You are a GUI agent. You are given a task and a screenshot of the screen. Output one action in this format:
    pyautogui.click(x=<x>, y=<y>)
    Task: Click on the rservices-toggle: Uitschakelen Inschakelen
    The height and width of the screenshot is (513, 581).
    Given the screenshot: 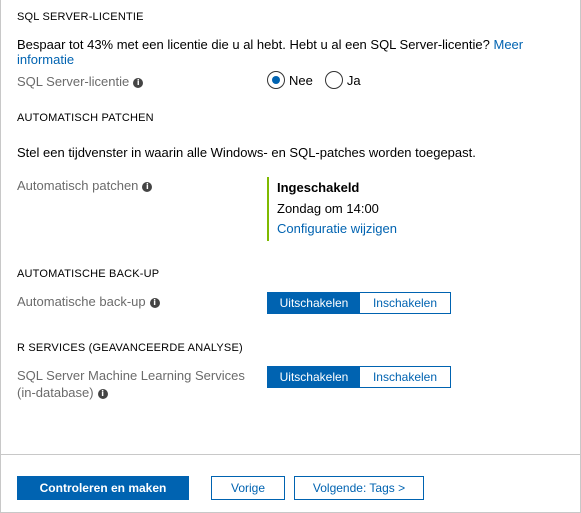 What is the action you would take?
    pyautogui.click(x=359, y=377)
    